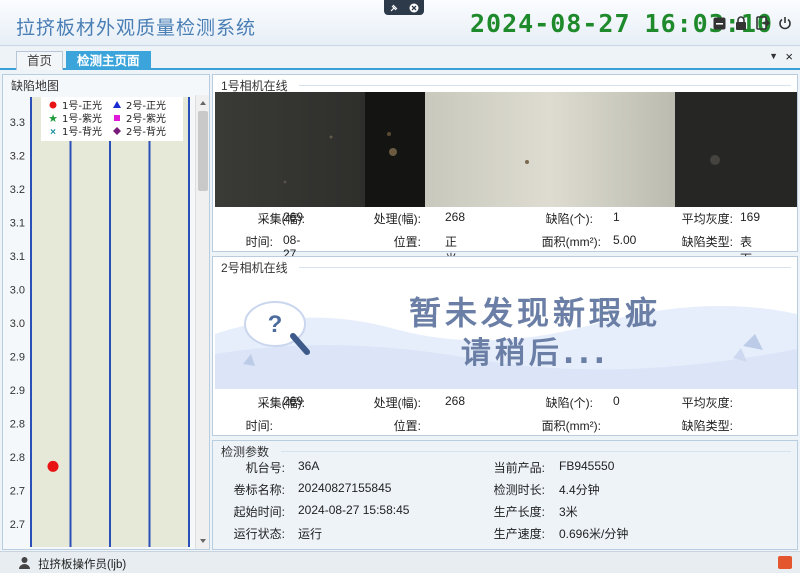 Image resolution: width=800 pixels, height=573 pixels. I want to click on exit-icon, so click(763, 23).